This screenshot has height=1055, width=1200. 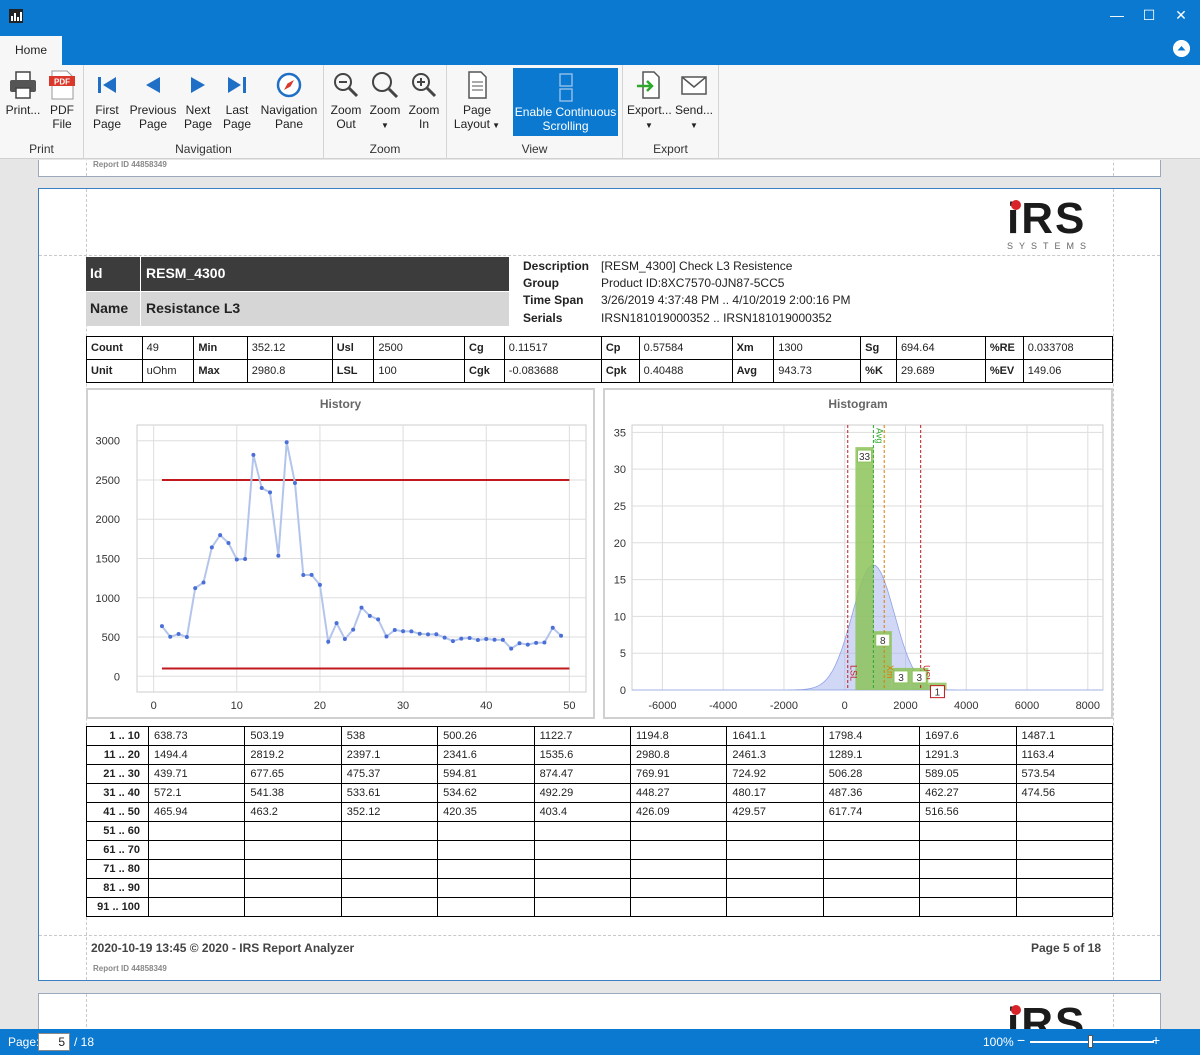 I want to click on measurement-cell: 448.27, so click(x=678, y=793).